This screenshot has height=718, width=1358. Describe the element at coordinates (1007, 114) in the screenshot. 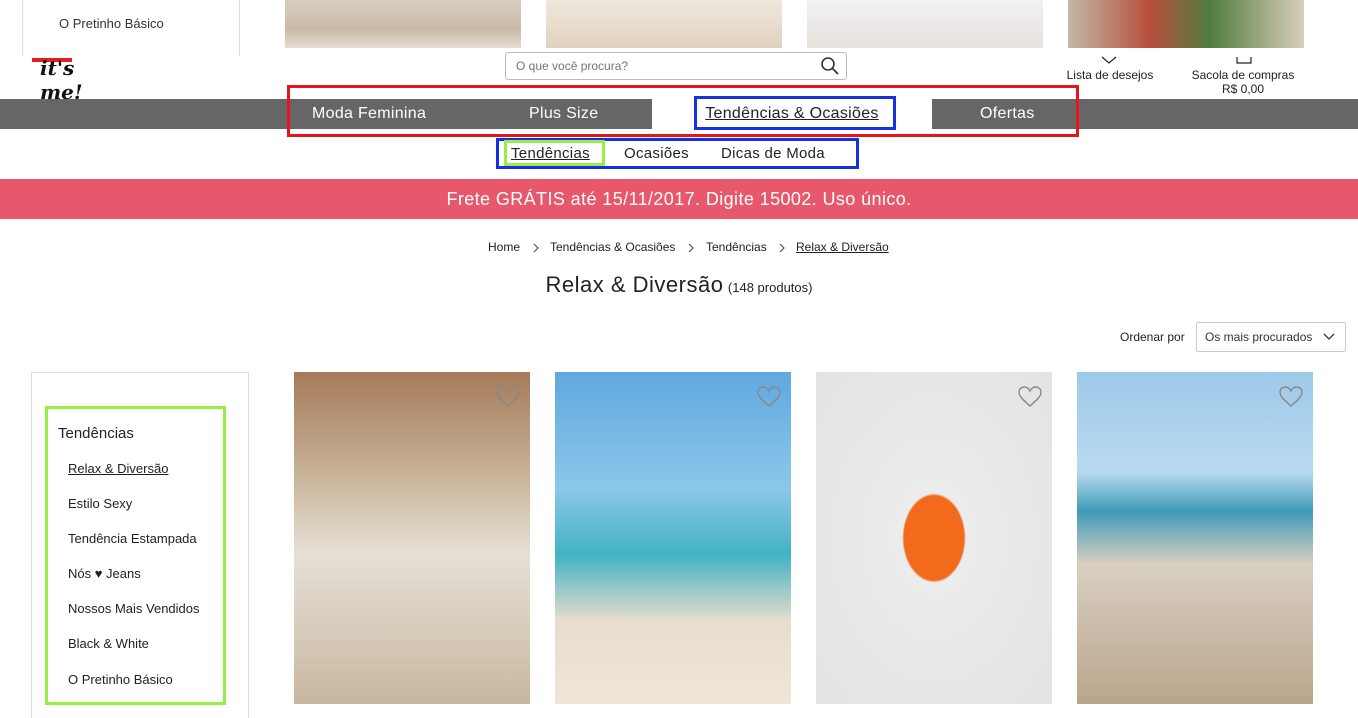

I see `nav-ofertas: Ofertas` at that location.